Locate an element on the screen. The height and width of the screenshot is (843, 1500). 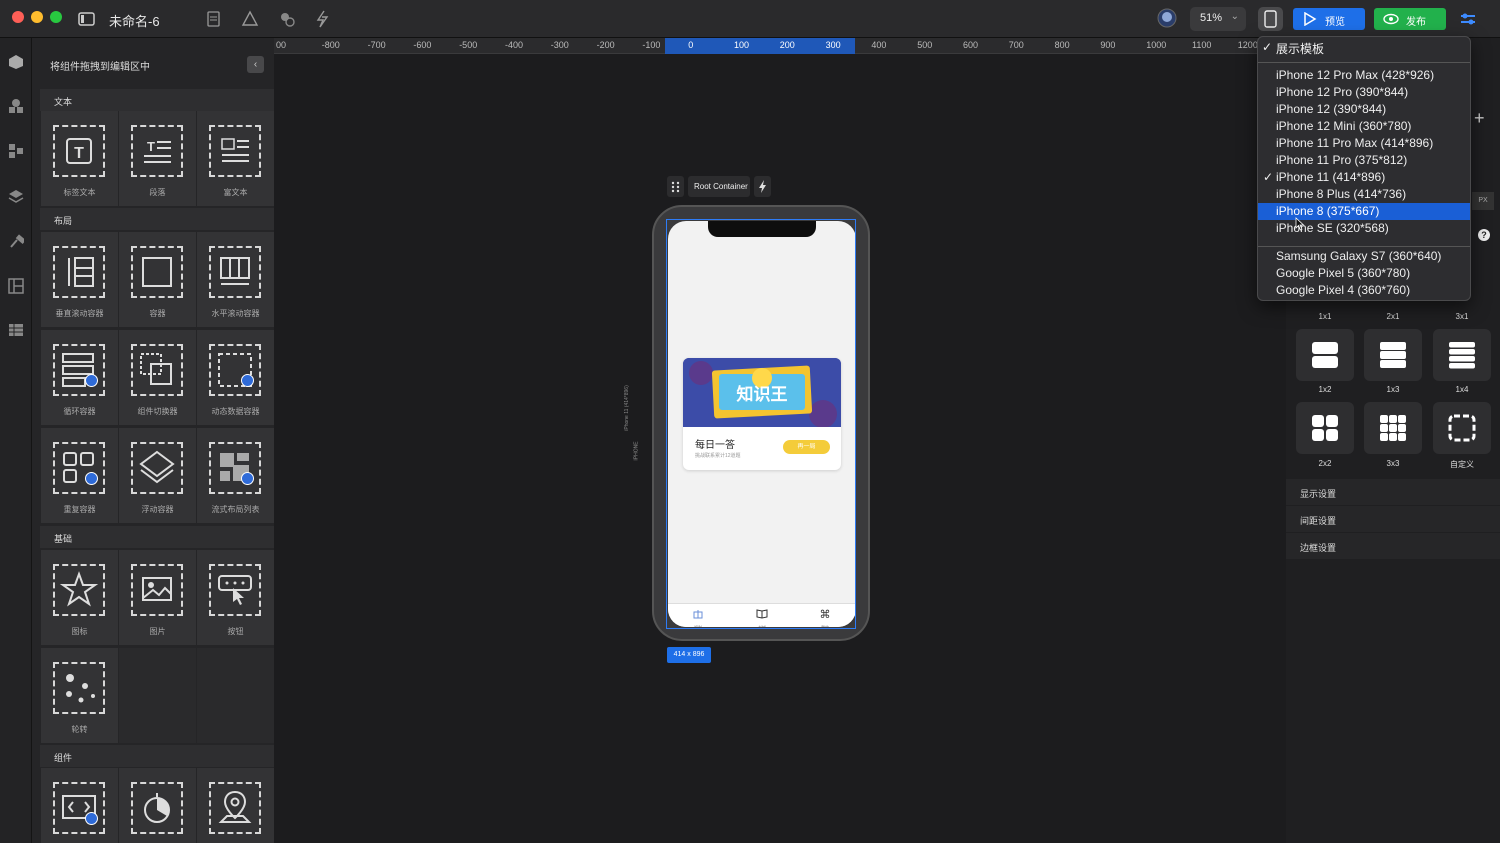
component-container: 容器 is located at coordinates (157, 279).